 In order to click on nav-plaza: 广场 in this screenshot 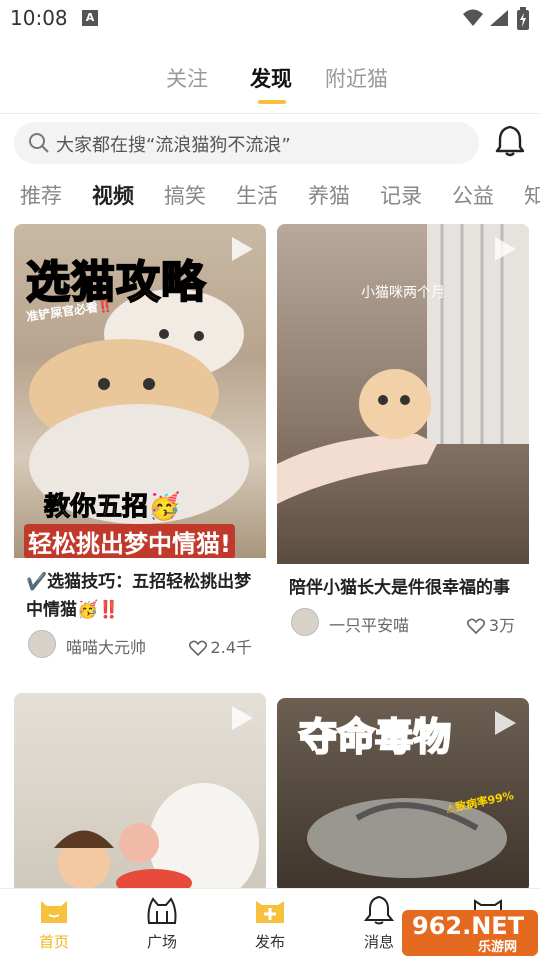, I will do `click(162, 923)`.